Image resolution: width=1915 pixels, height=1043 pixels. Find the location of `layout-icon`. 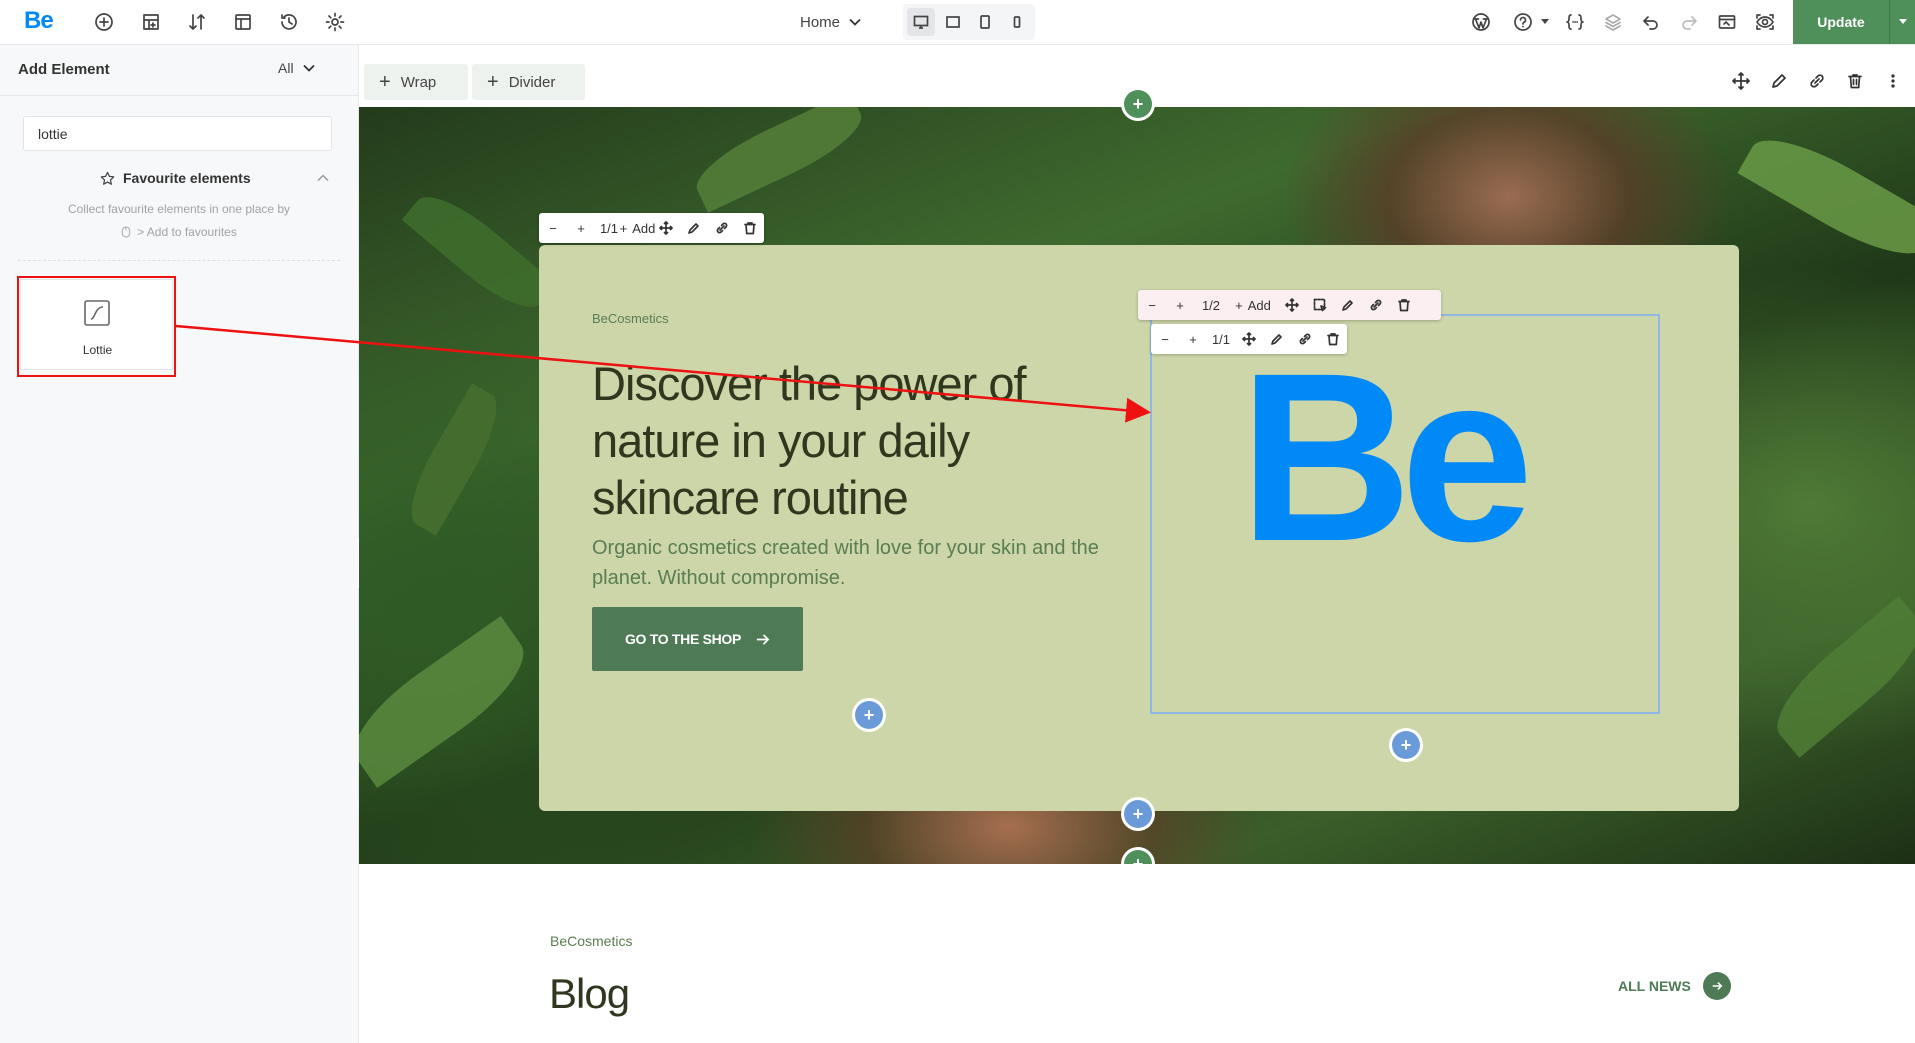

layout-icon is located at coordinates (151, 22).